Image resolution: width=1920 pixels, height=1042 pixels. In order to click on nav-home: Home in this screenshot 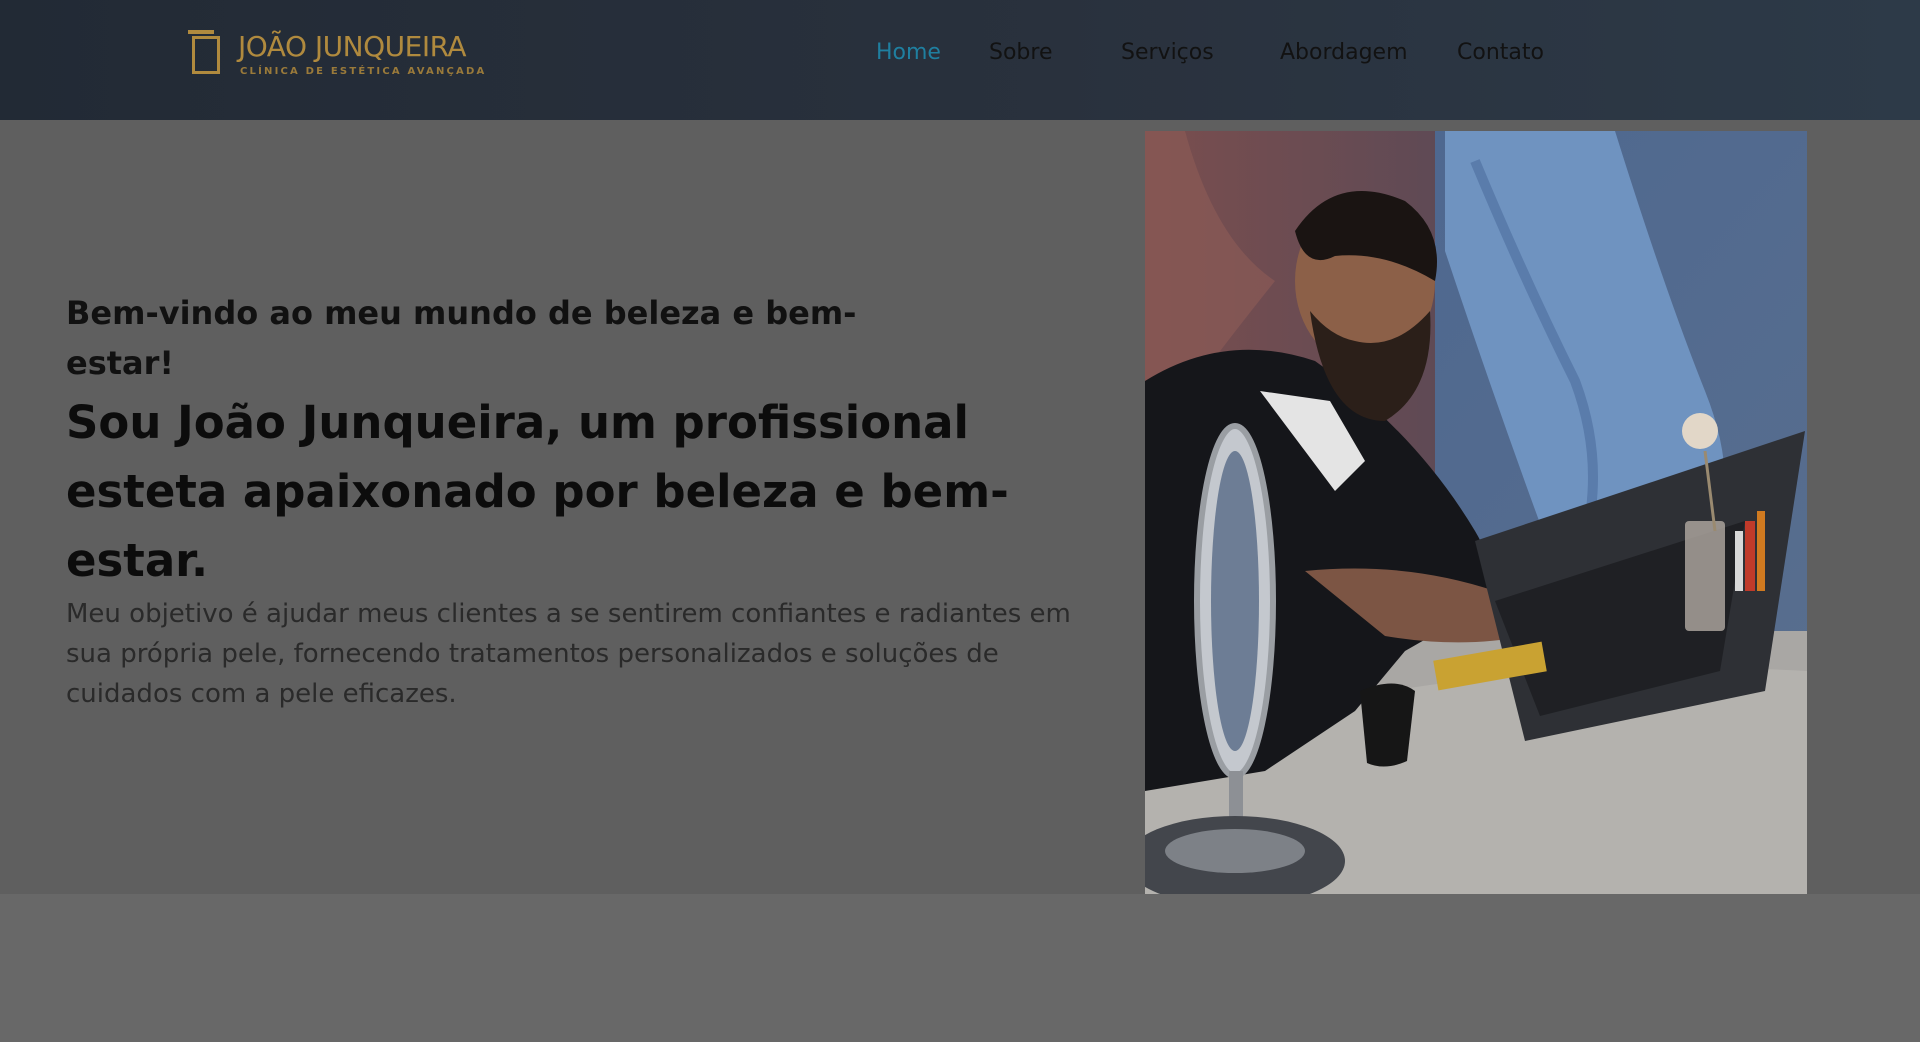, I will do `click(908, 52)`.